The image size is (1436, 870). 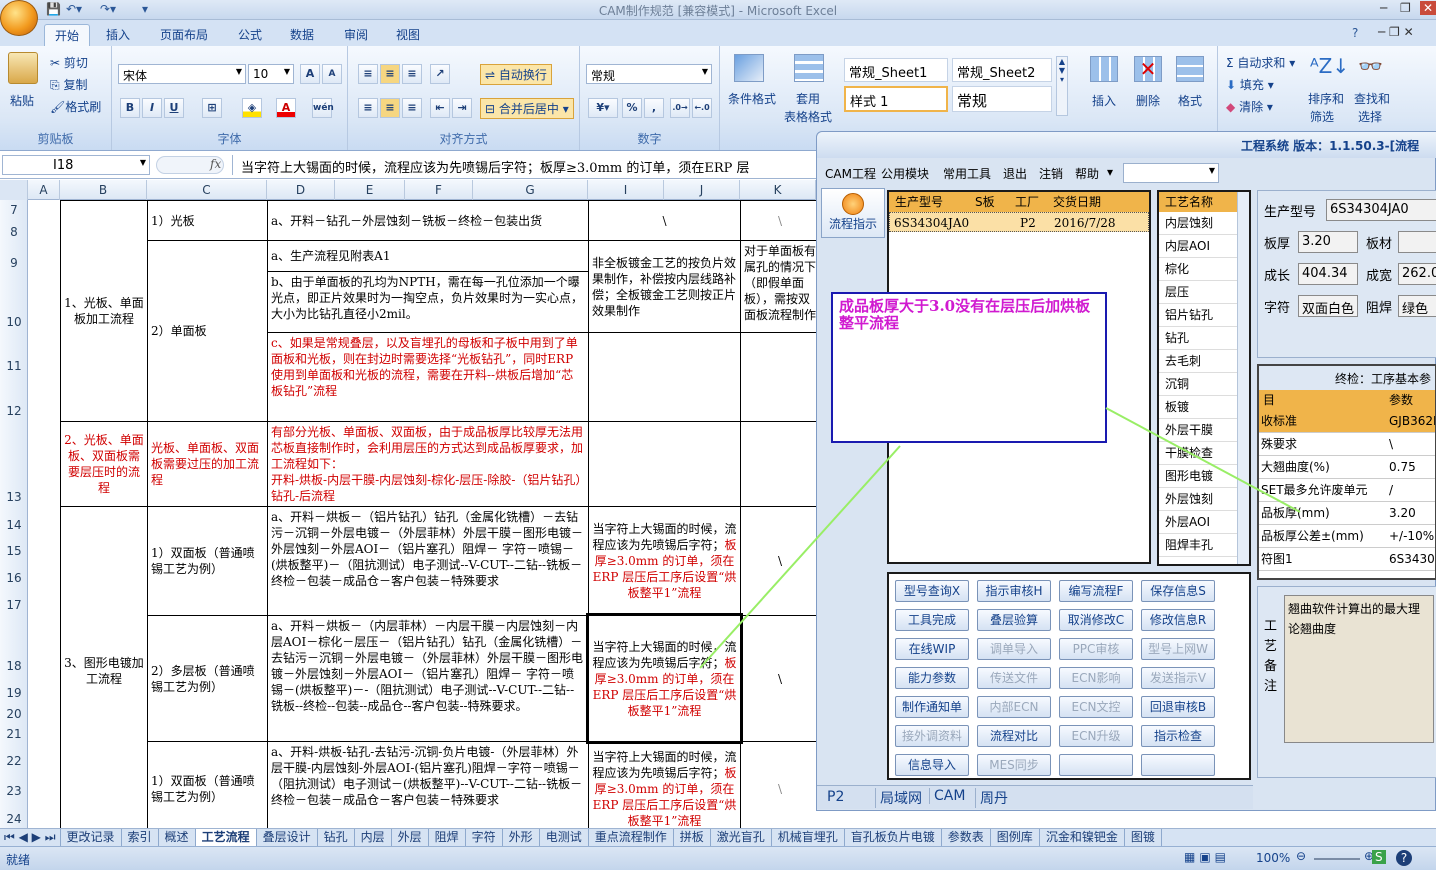 What do you see at coordinates (1396, 32) in the screenshot?
I see `ribbon-minimize-icon: ─ ❐ ✕` at bounding box center [1396, 32].